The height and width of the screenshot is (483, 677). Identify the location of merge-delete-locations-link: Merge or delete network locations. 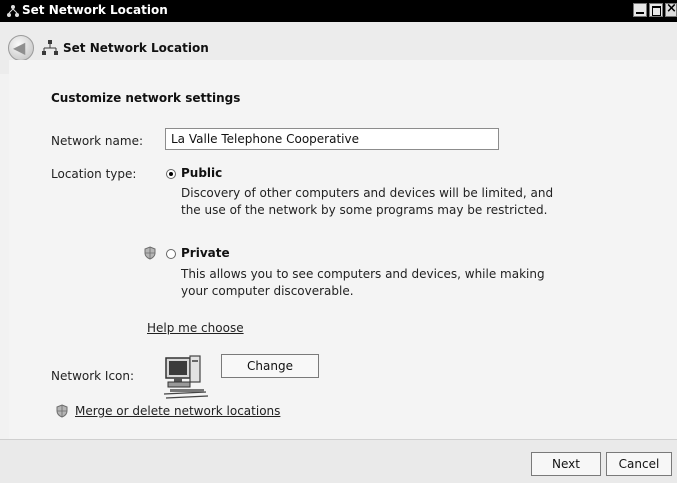
(177, 411).